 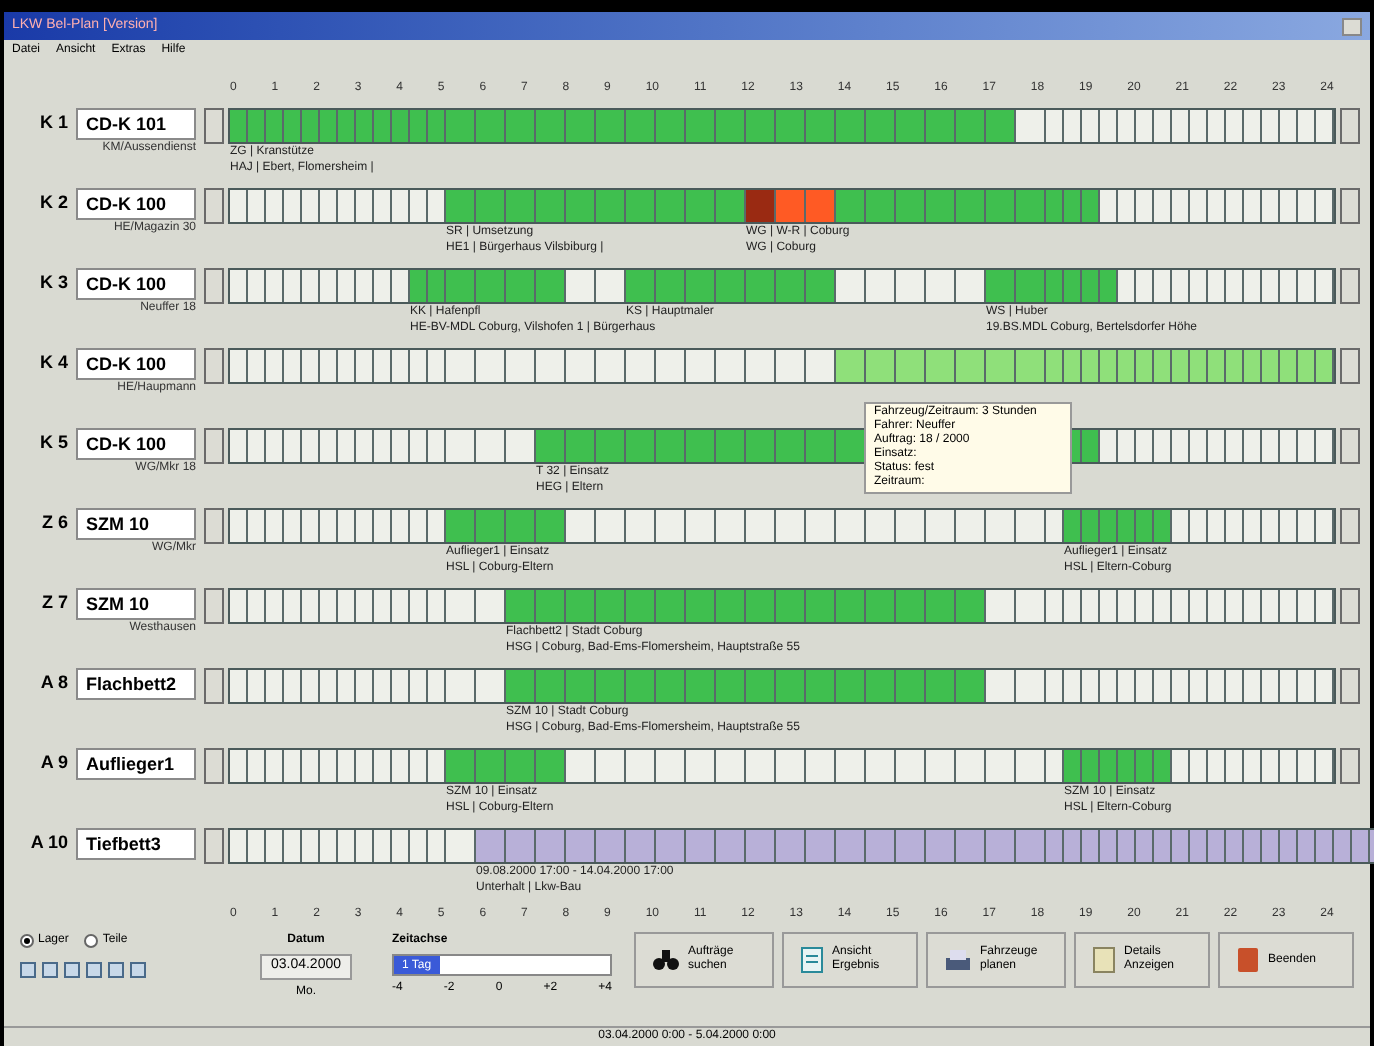 I want to click on row-code: A 9, so click(x=54, y=763).